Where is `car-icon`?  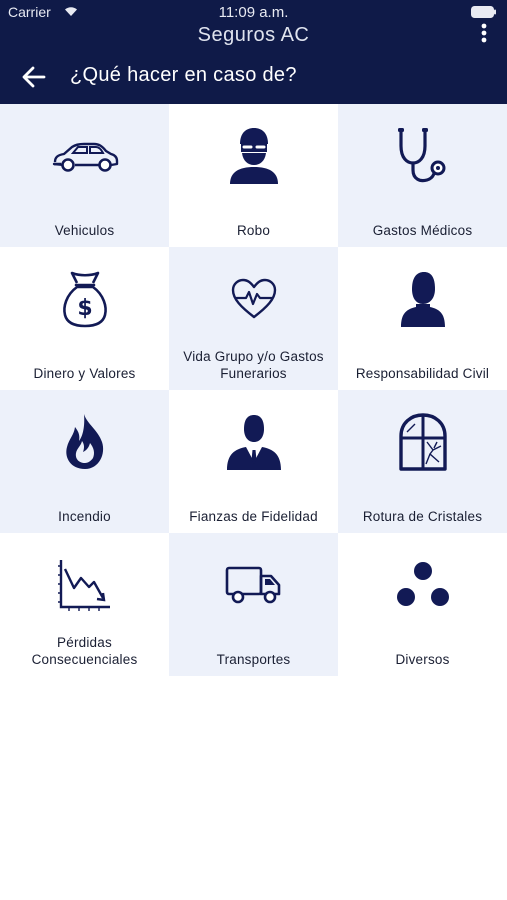 car-icon is located at coordinates (84, 156).